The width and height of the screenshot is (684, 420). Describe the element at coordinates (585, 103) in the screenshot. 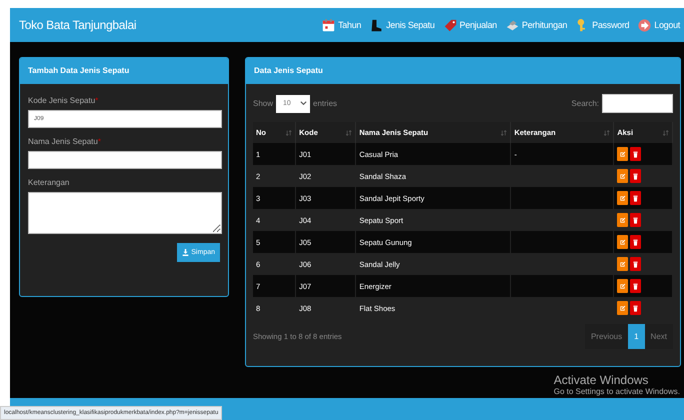

I see `search-label: Search:` at that location.